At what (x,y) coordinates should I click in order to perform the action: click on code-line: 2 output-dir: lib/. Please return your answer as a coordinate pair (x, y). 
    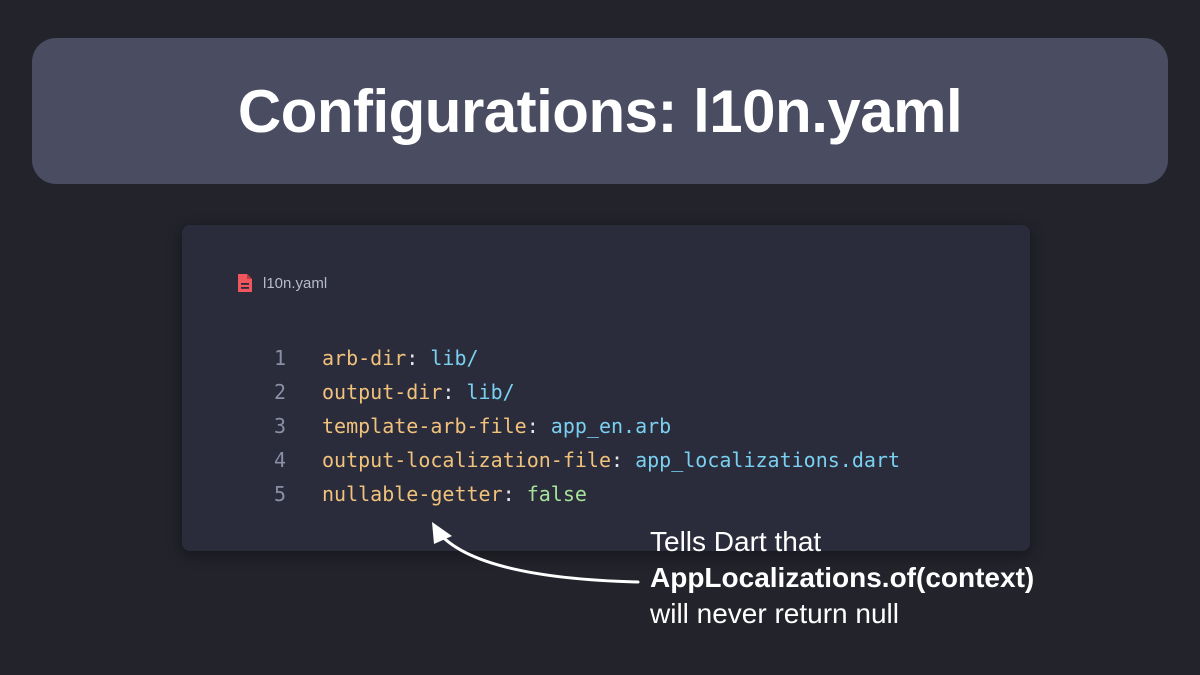
    Looking at the image, I should click on (584, 392).